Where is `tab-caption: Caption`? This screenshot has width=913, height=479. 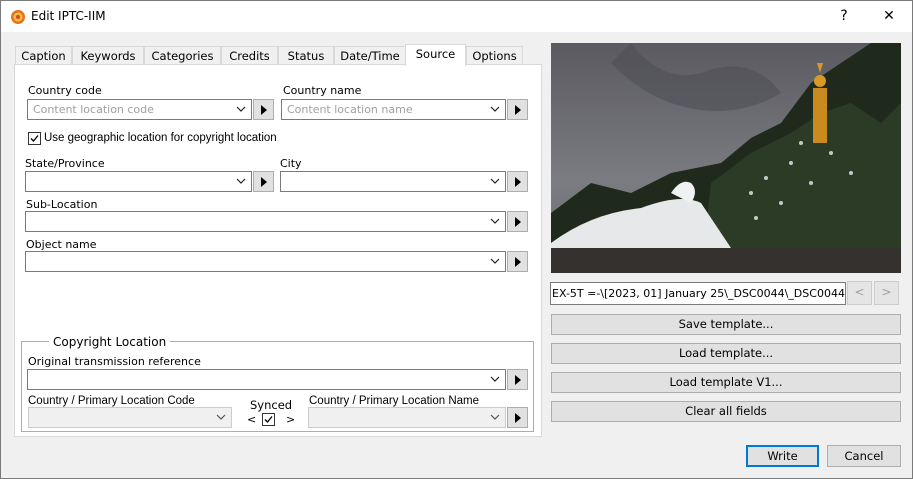
tab-caption: Caption is located at coordinates (43, 55).